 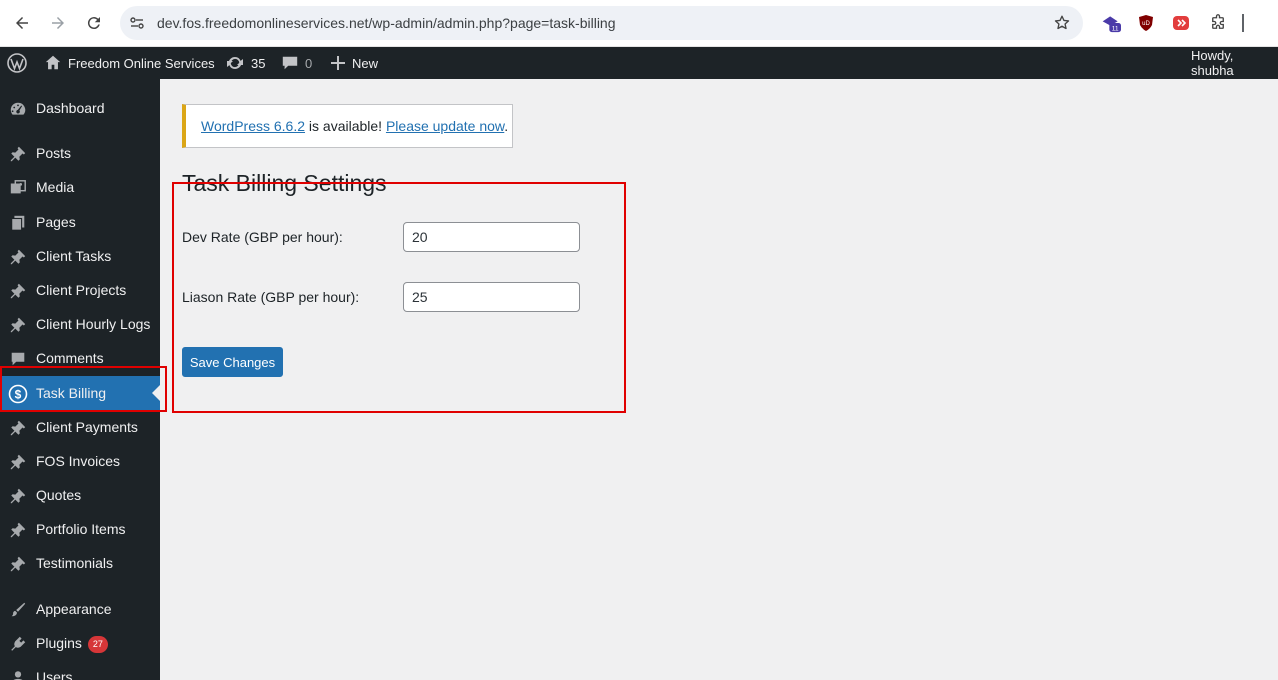 I want to click on site-name-link: Freedom Online Services, so click(x=129, y=63).